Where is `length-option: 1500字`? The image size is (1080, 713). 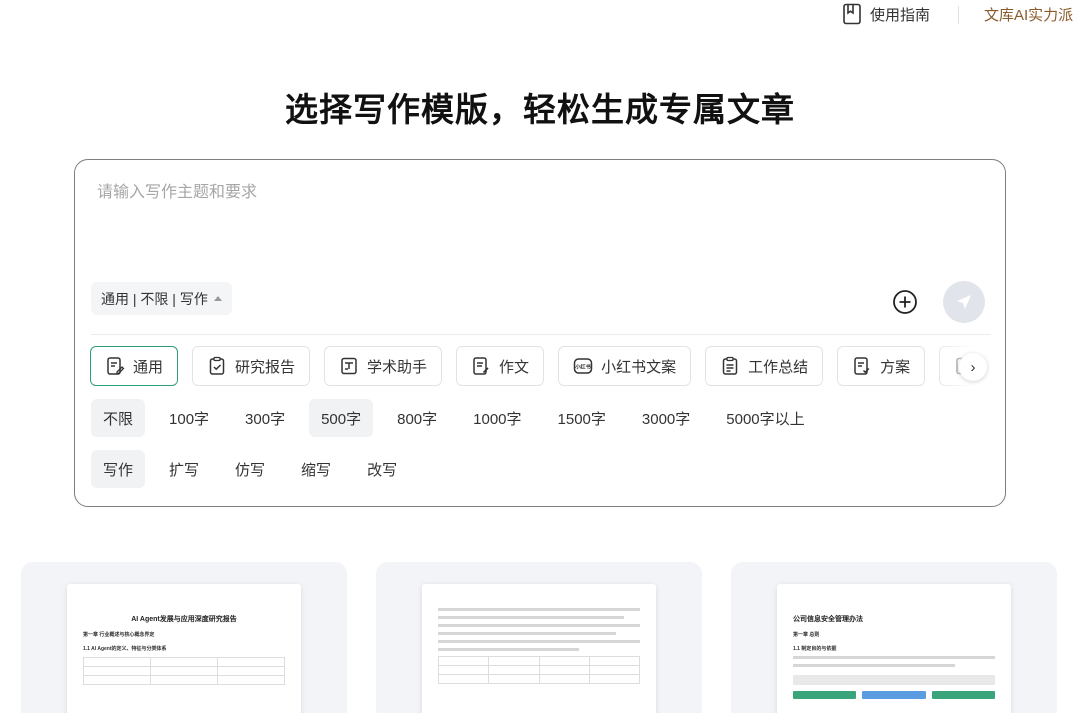 length-option: 1500字 is located at coordinates (582, 418).